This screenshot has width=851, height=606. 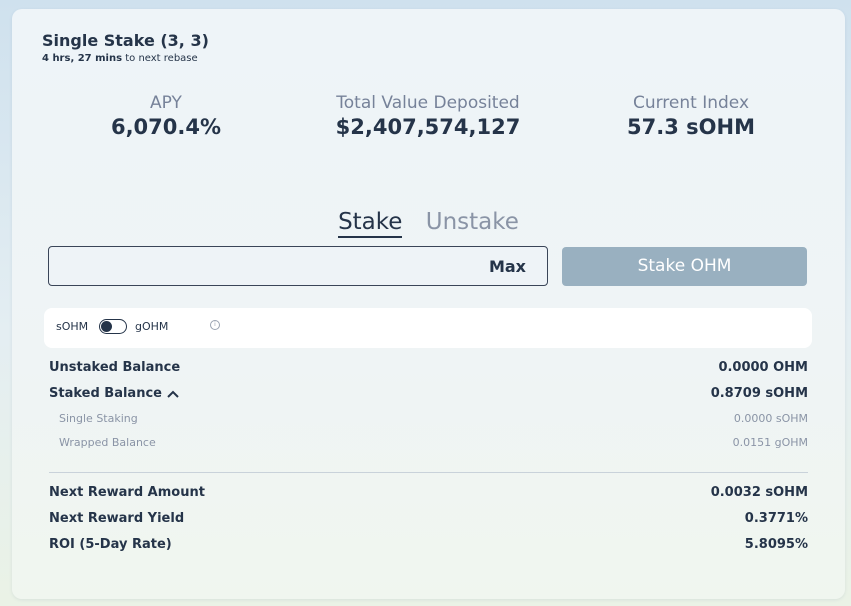 I want to click on wrapped-balance-label: Wrapped Balance, so click(x=107, y=442).